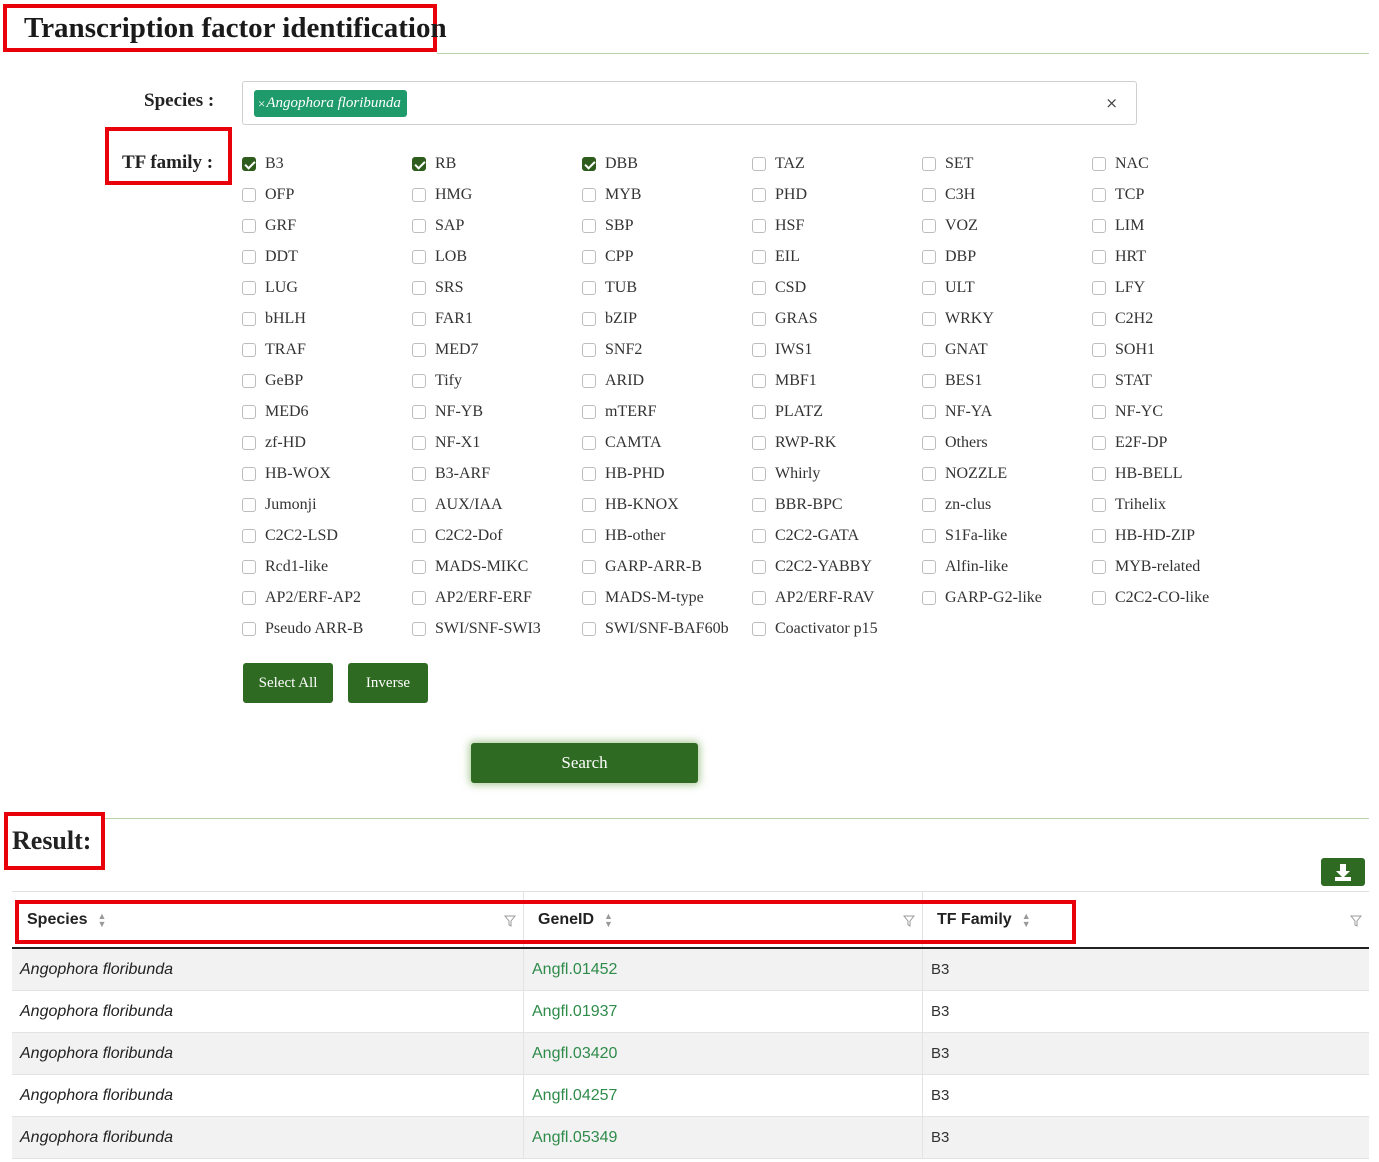 The height and width of the screenshot is (1162, 1379). I want to click on tf-family-option: CPP, so click(667, 256).